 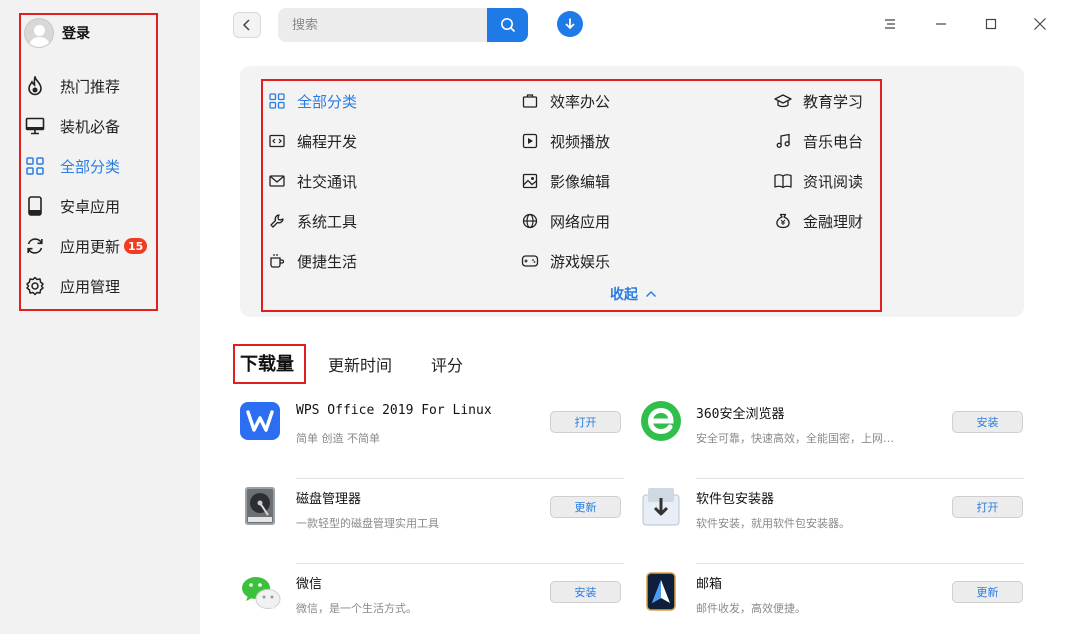 I want to click on app-item: 软件包安装器 软件安装，就用软件包安装器。 打开, so click(x=832, y=521).